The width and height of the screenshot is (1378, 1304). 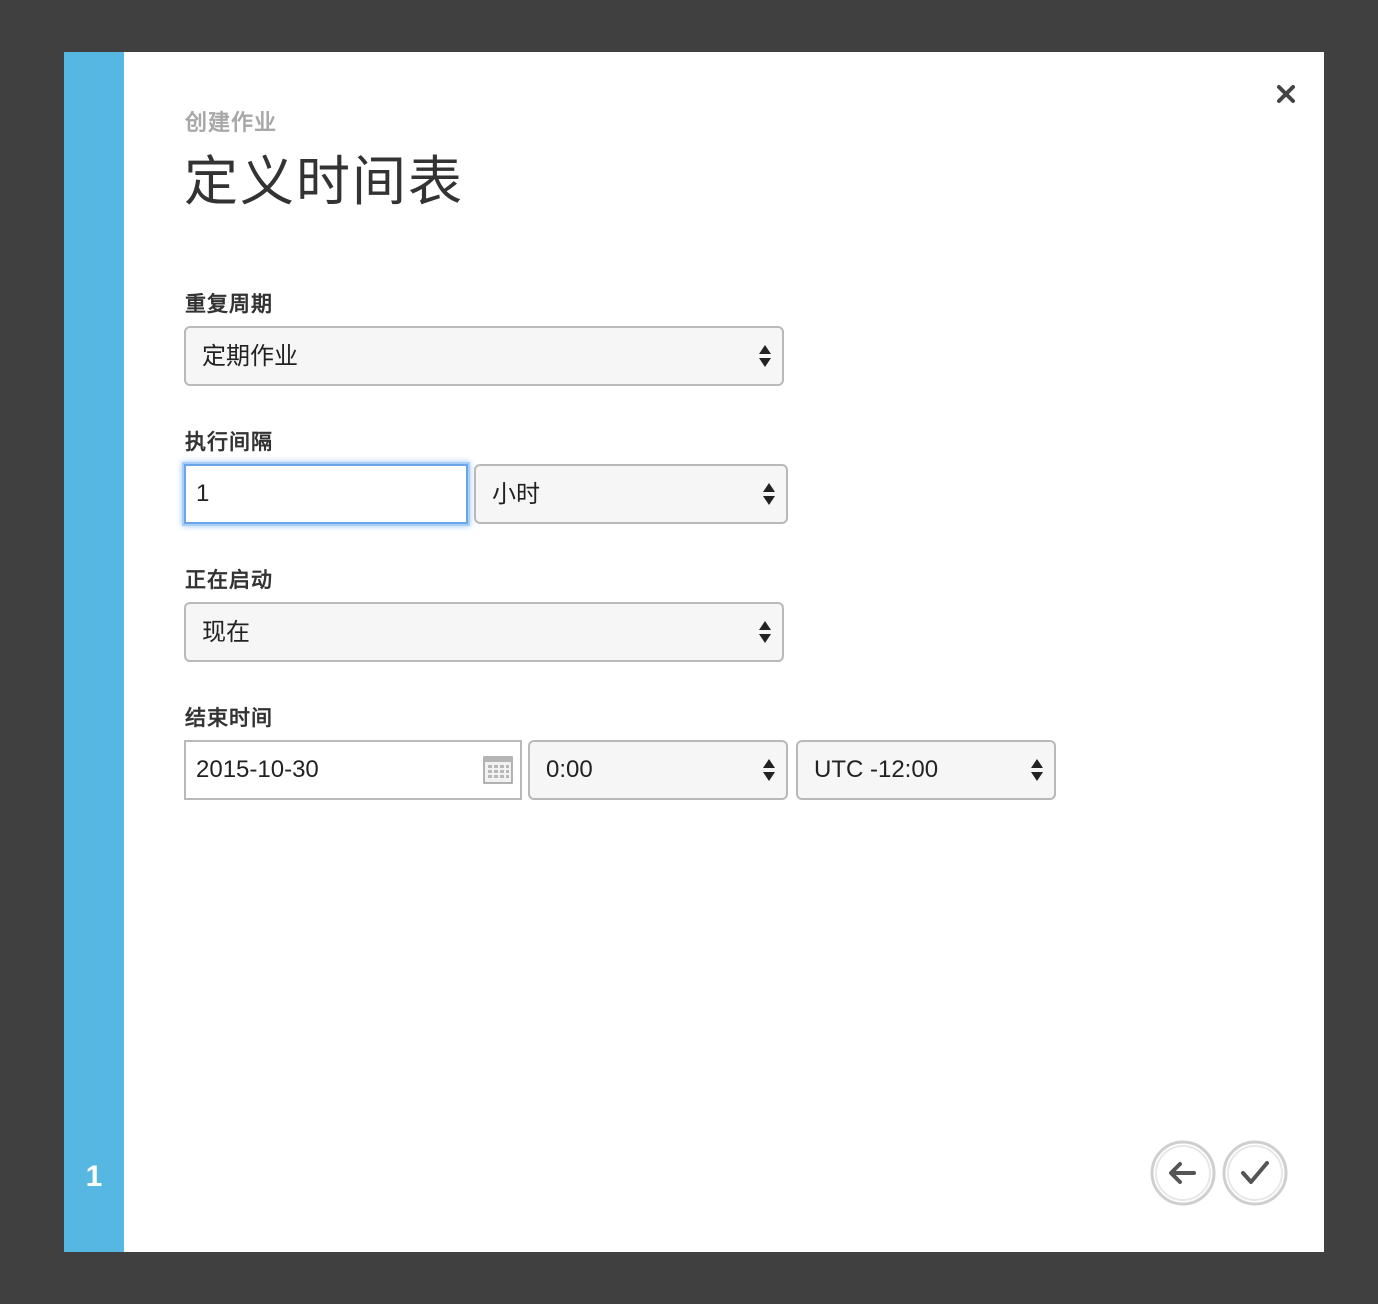 I want to click on recurrence-select-value: 定期作业, so click(x=250, y=356).